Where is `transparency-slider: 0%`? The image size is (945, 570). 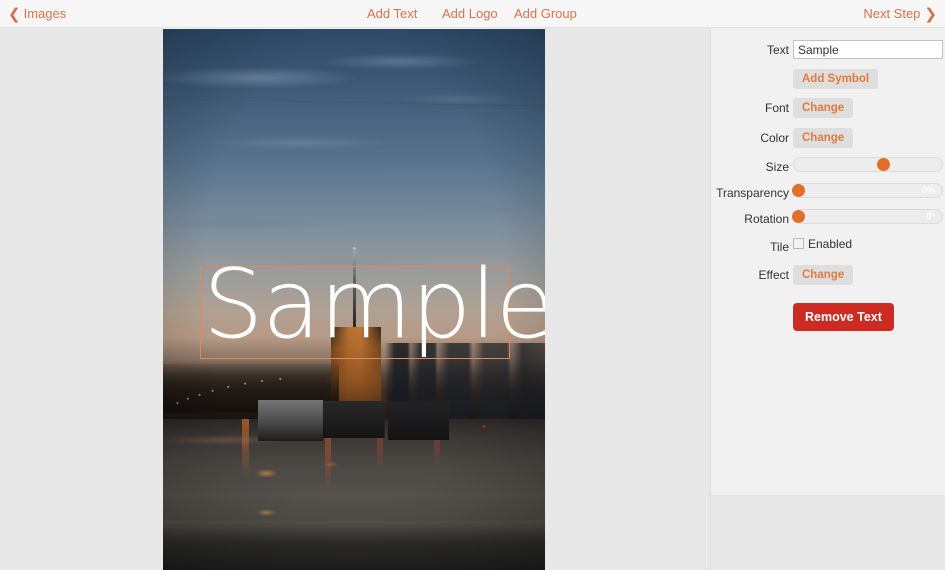 transparency-slider: 0% is located at coordinates (867, 190).